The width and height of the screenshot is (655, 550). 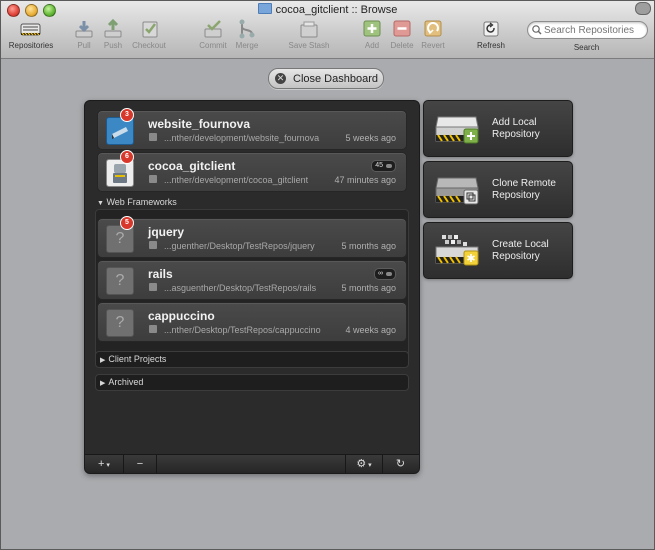 What do you see at coordinates (457, 250) in the screenshot?
I see `create-local-repository-icon` at bounding box center [457, 250].